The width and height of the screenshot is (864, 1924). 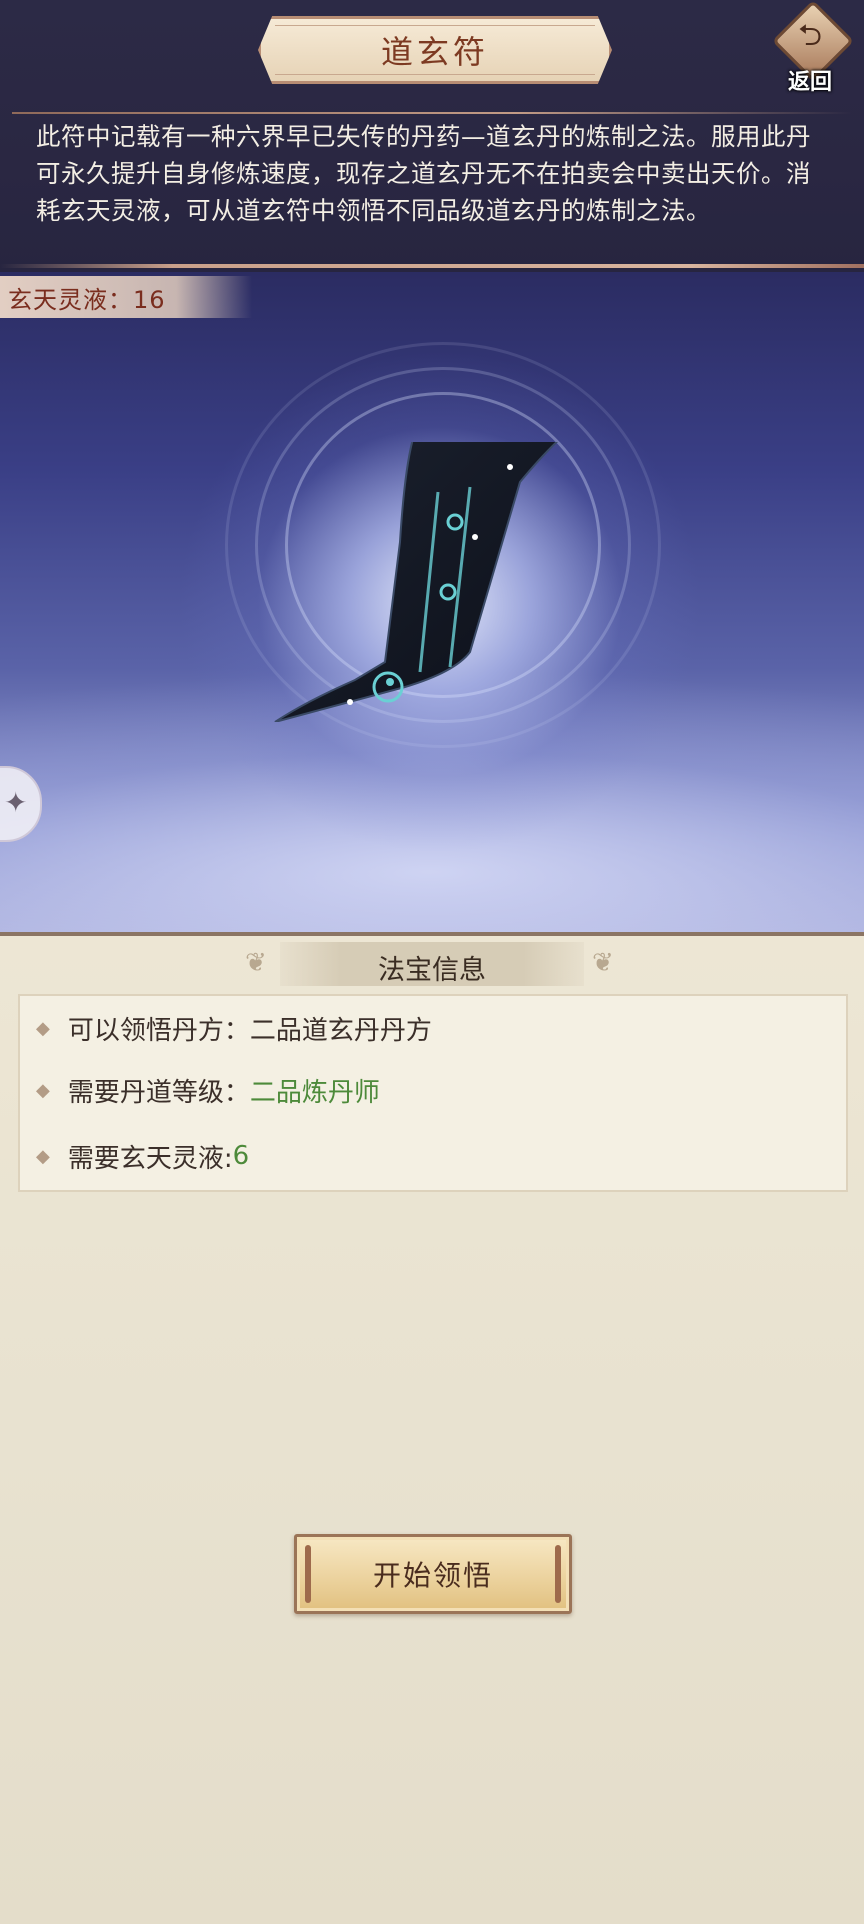 I want to click on button-cap-right, so click(x=558, y=1574).